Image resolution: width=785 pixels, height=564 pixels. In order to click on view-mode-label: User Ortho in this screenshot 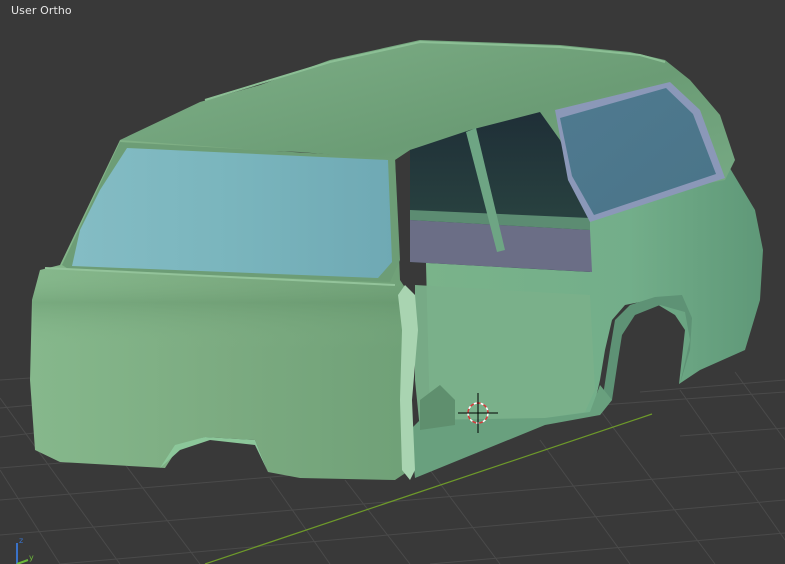, I will do `click(41, 10)`.